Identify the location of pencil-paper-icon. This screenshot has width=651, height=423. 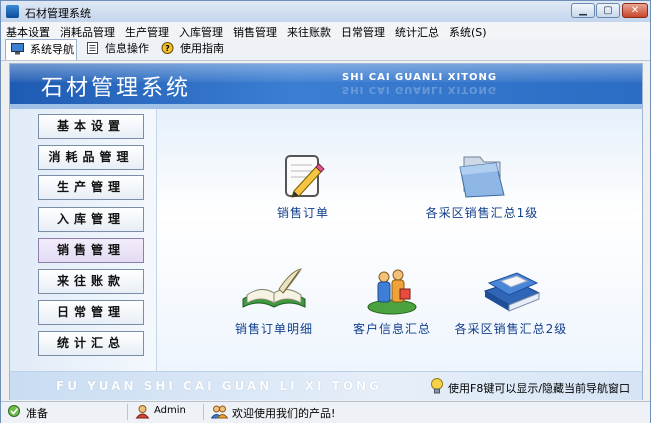
(305, 176).